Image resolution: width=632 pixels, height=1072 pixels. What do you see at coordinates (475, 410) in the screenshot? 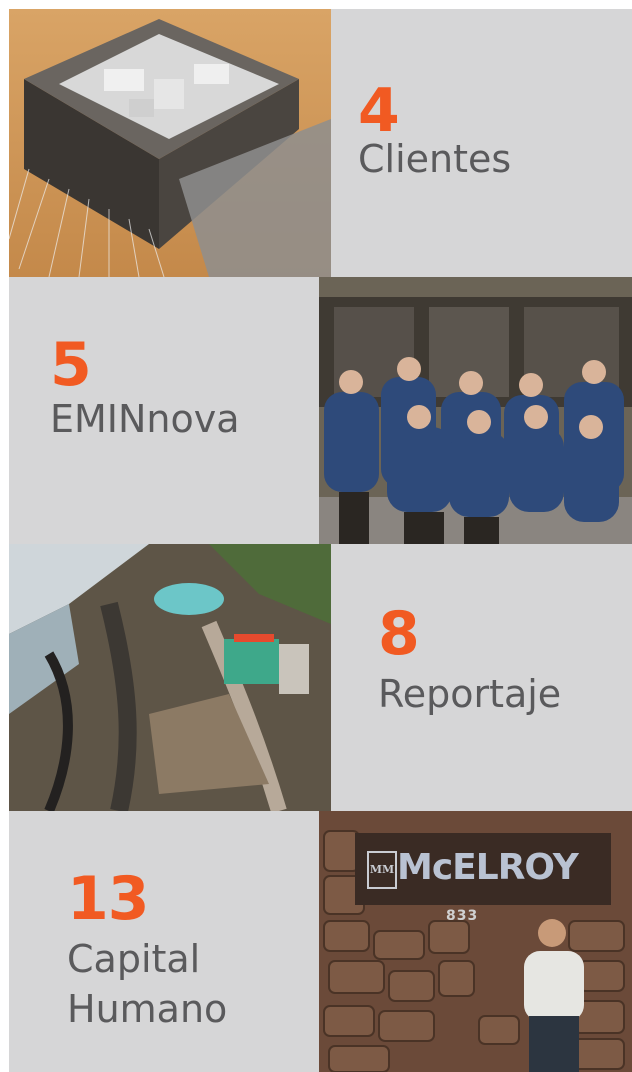
I see `photo-team` at bounding box center [475, 410].